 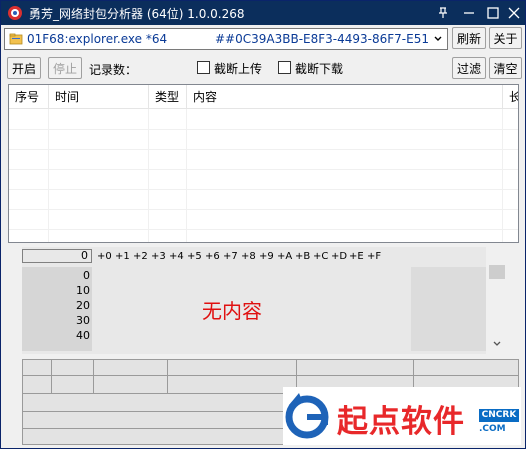 I want to click on hex-row-offset: 10, so click(x=83, y=290).